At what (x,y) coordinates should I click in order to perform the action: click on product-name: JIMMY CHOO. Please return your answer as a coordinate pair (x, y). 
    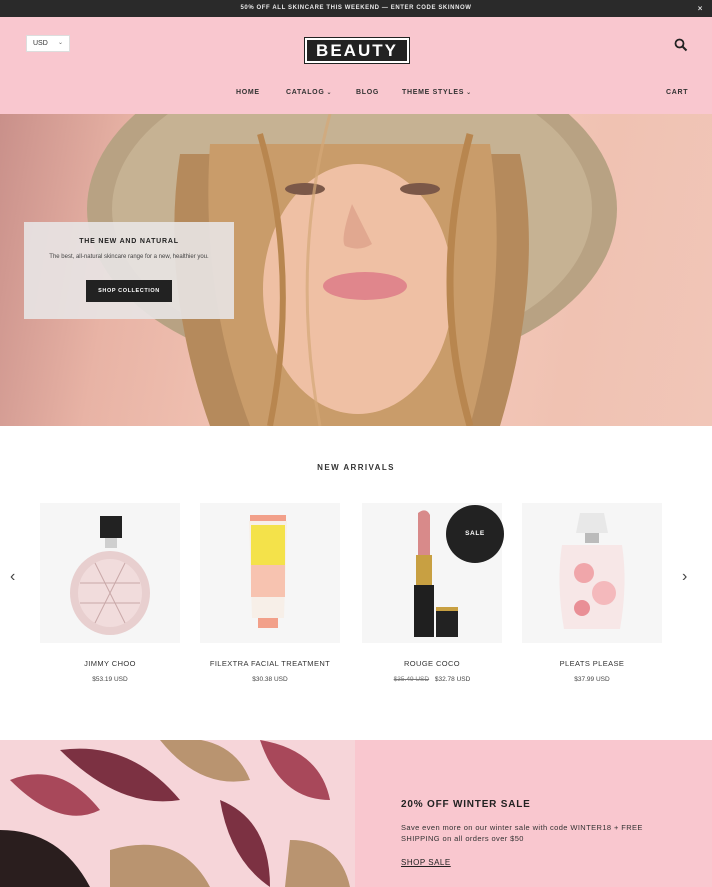
    Looking at the image, I should click on (110, 663).